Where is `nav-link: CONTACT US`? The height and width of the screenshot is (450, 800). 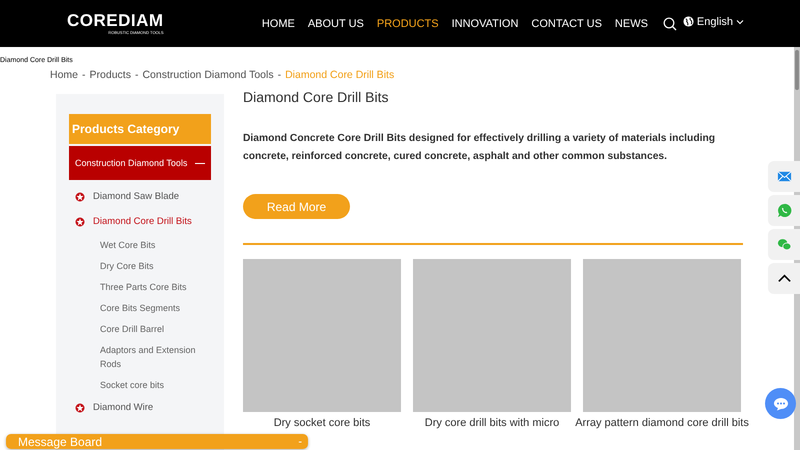 nav-link: CONTACT US is located at coordinates (566, 24).